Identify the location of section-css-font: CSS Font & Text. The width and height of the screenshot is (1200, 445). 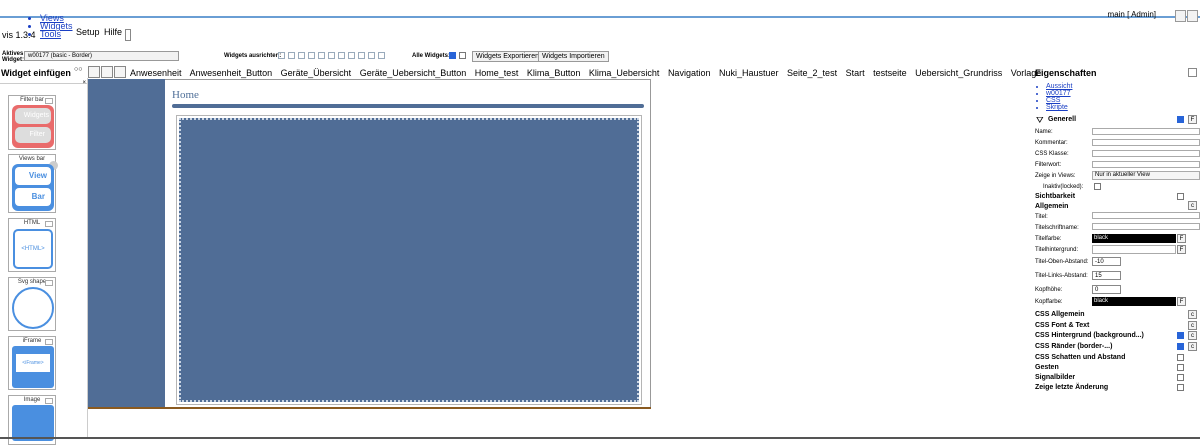
(1062, 326).